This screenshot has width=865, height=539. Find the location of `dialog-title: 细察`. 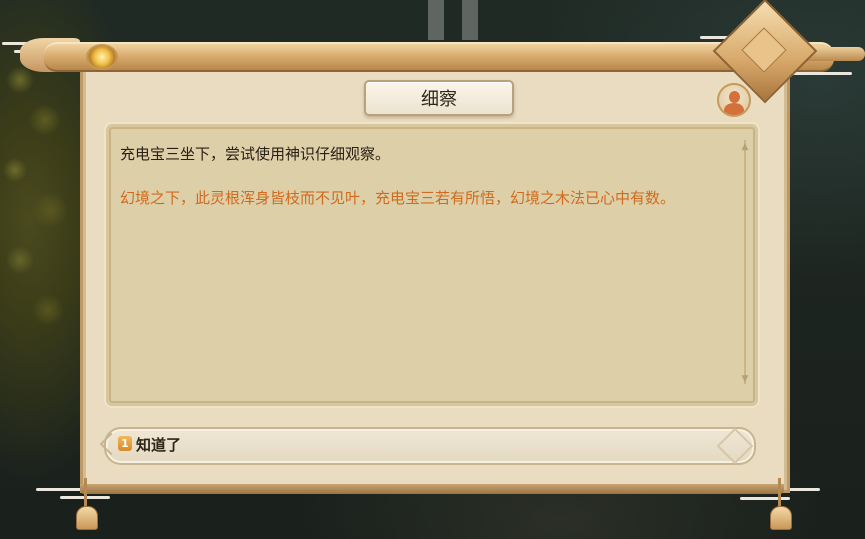

dialog-title: 细察 is located at coordinates (439, 98).